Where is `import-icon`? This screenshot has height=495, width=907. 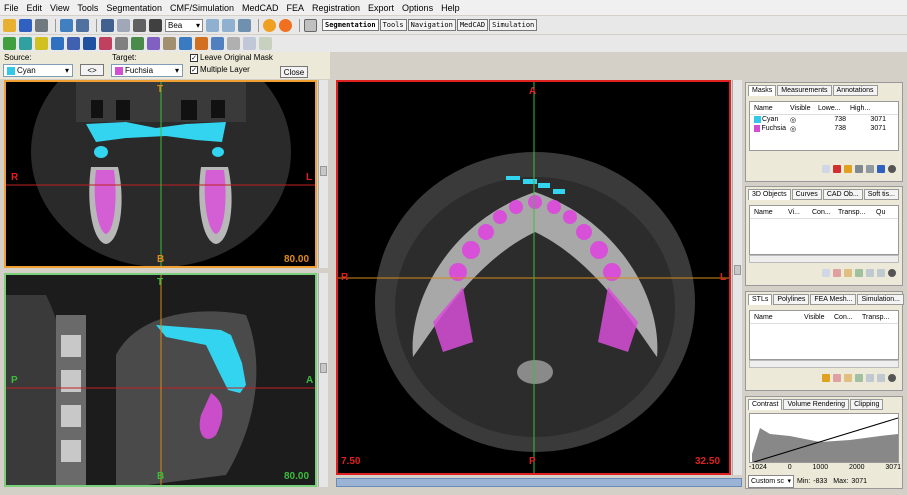 import-icon is located at coordinates (826, 378).